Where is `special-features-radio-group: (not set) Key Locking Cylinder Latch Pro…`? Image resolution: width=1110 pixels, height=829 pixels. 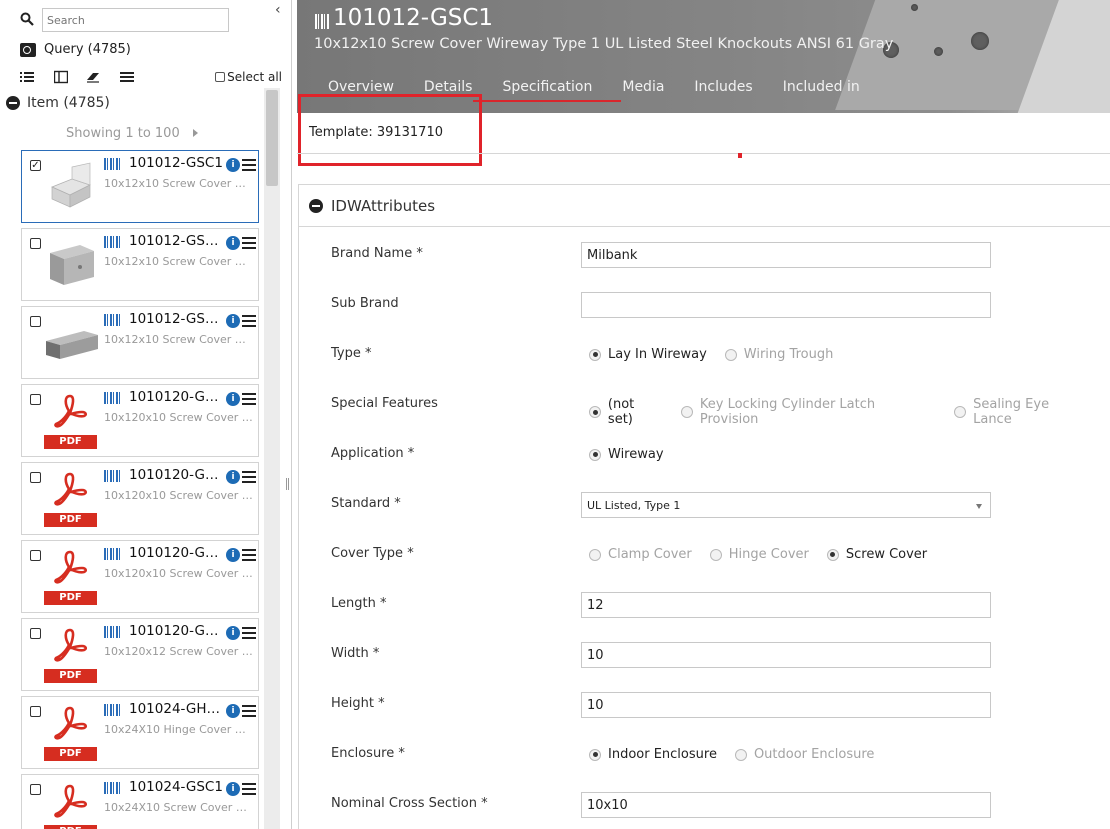 special-features-radio-group: (not set) Key Locking Cylinder Latch Pro… is located at coordinates (840, 412).